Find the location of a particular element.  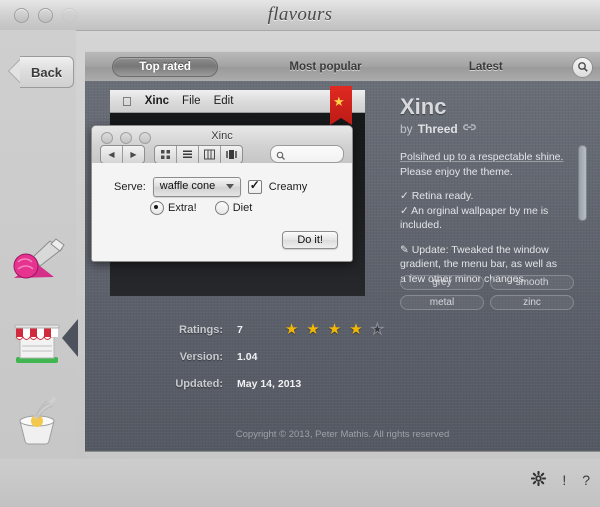

desc-line-6: ✎ Update: Tweaked the window is located at coordinates (474, 249).